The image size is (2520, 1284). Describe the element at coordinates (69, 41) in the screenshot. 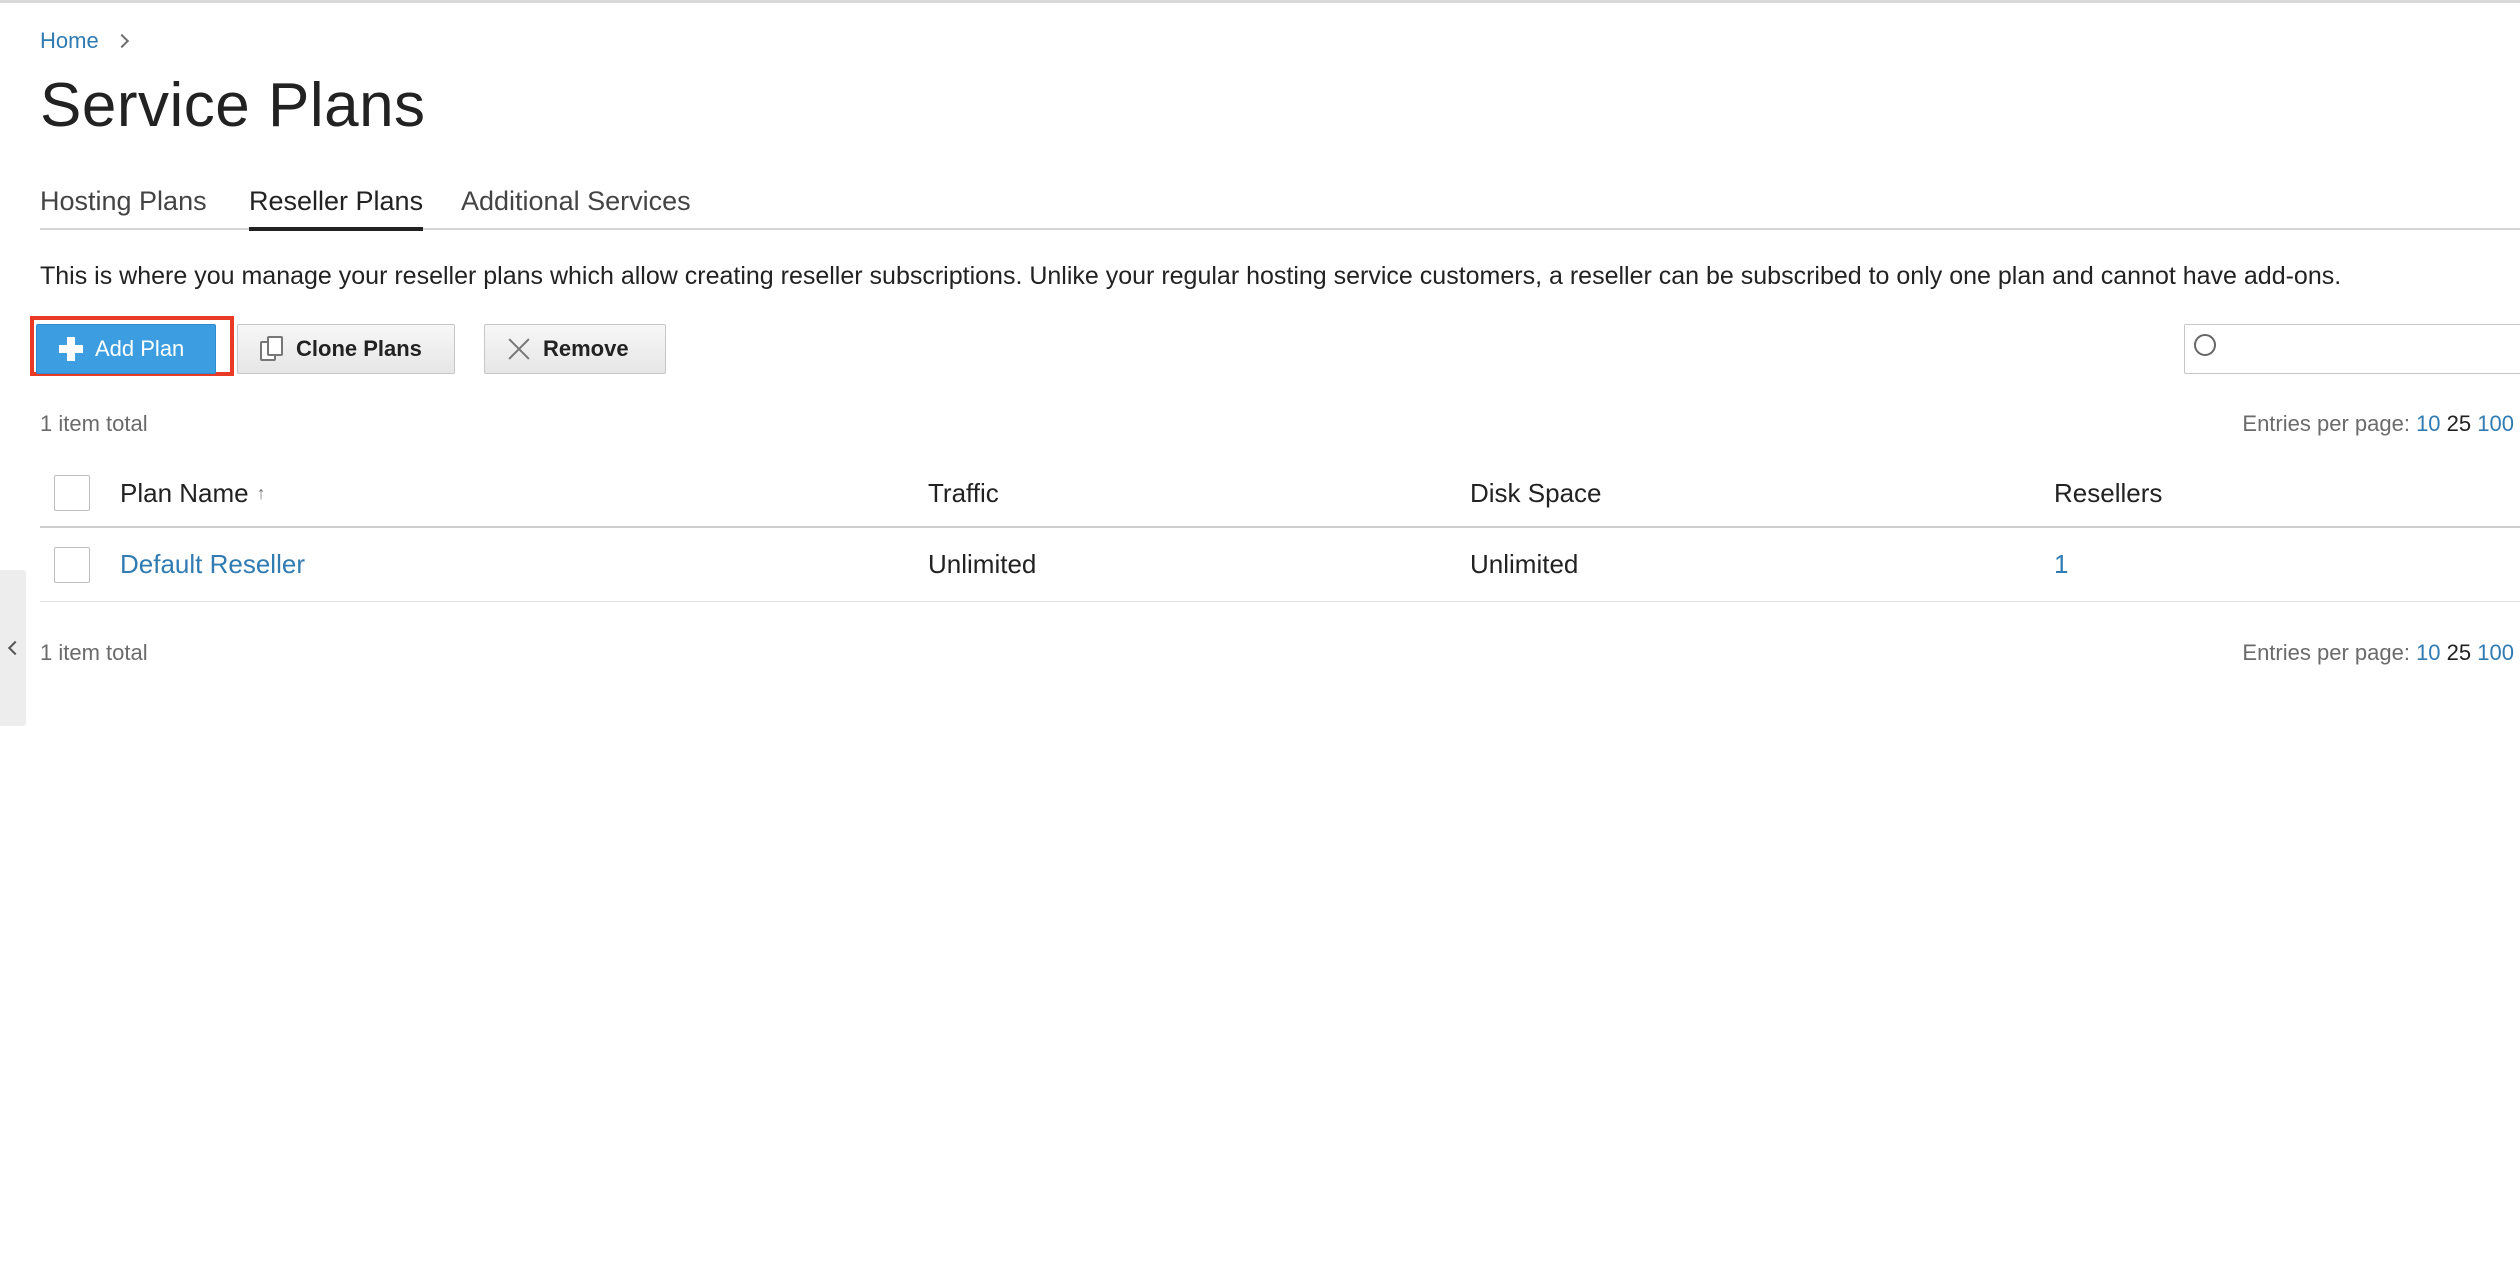

I see `breadcrumb-home-link: Home` at that location.